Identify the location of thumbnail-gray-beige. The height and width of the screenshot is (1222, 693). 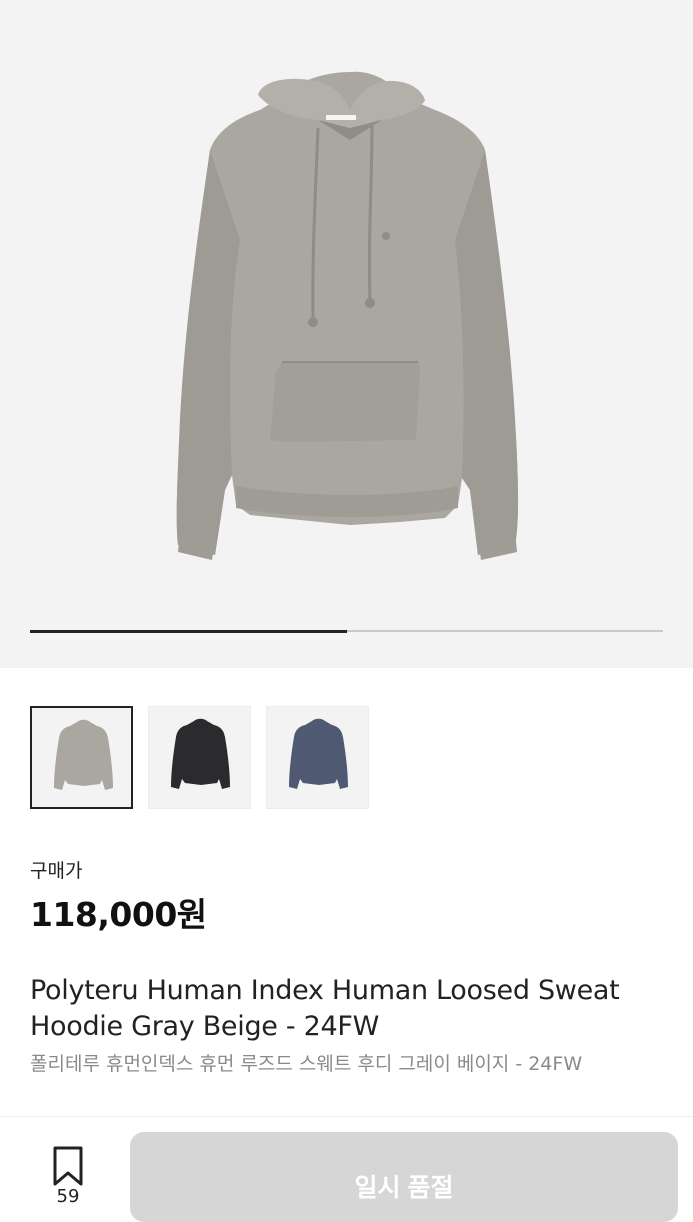
(81, 757).